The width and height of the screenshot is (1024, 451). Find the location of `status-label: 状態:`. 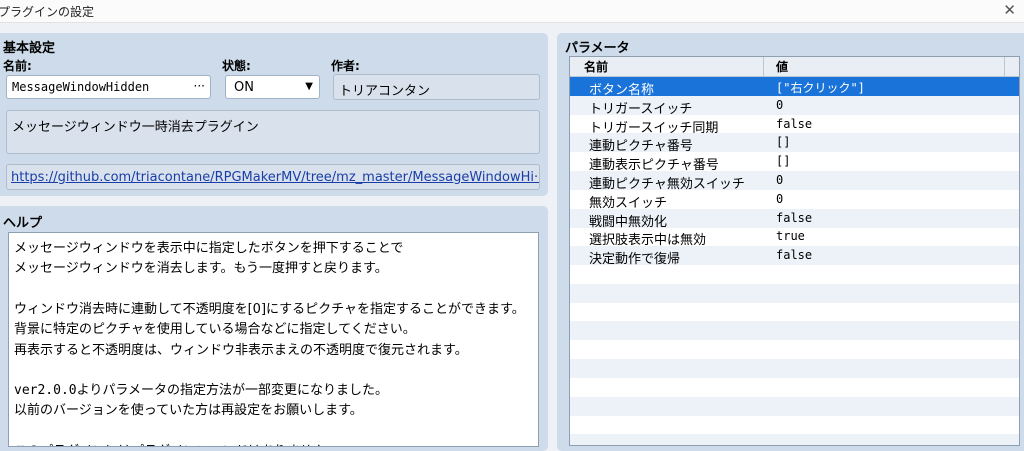

status-label: 状態: is located at coordinates (236, 66).